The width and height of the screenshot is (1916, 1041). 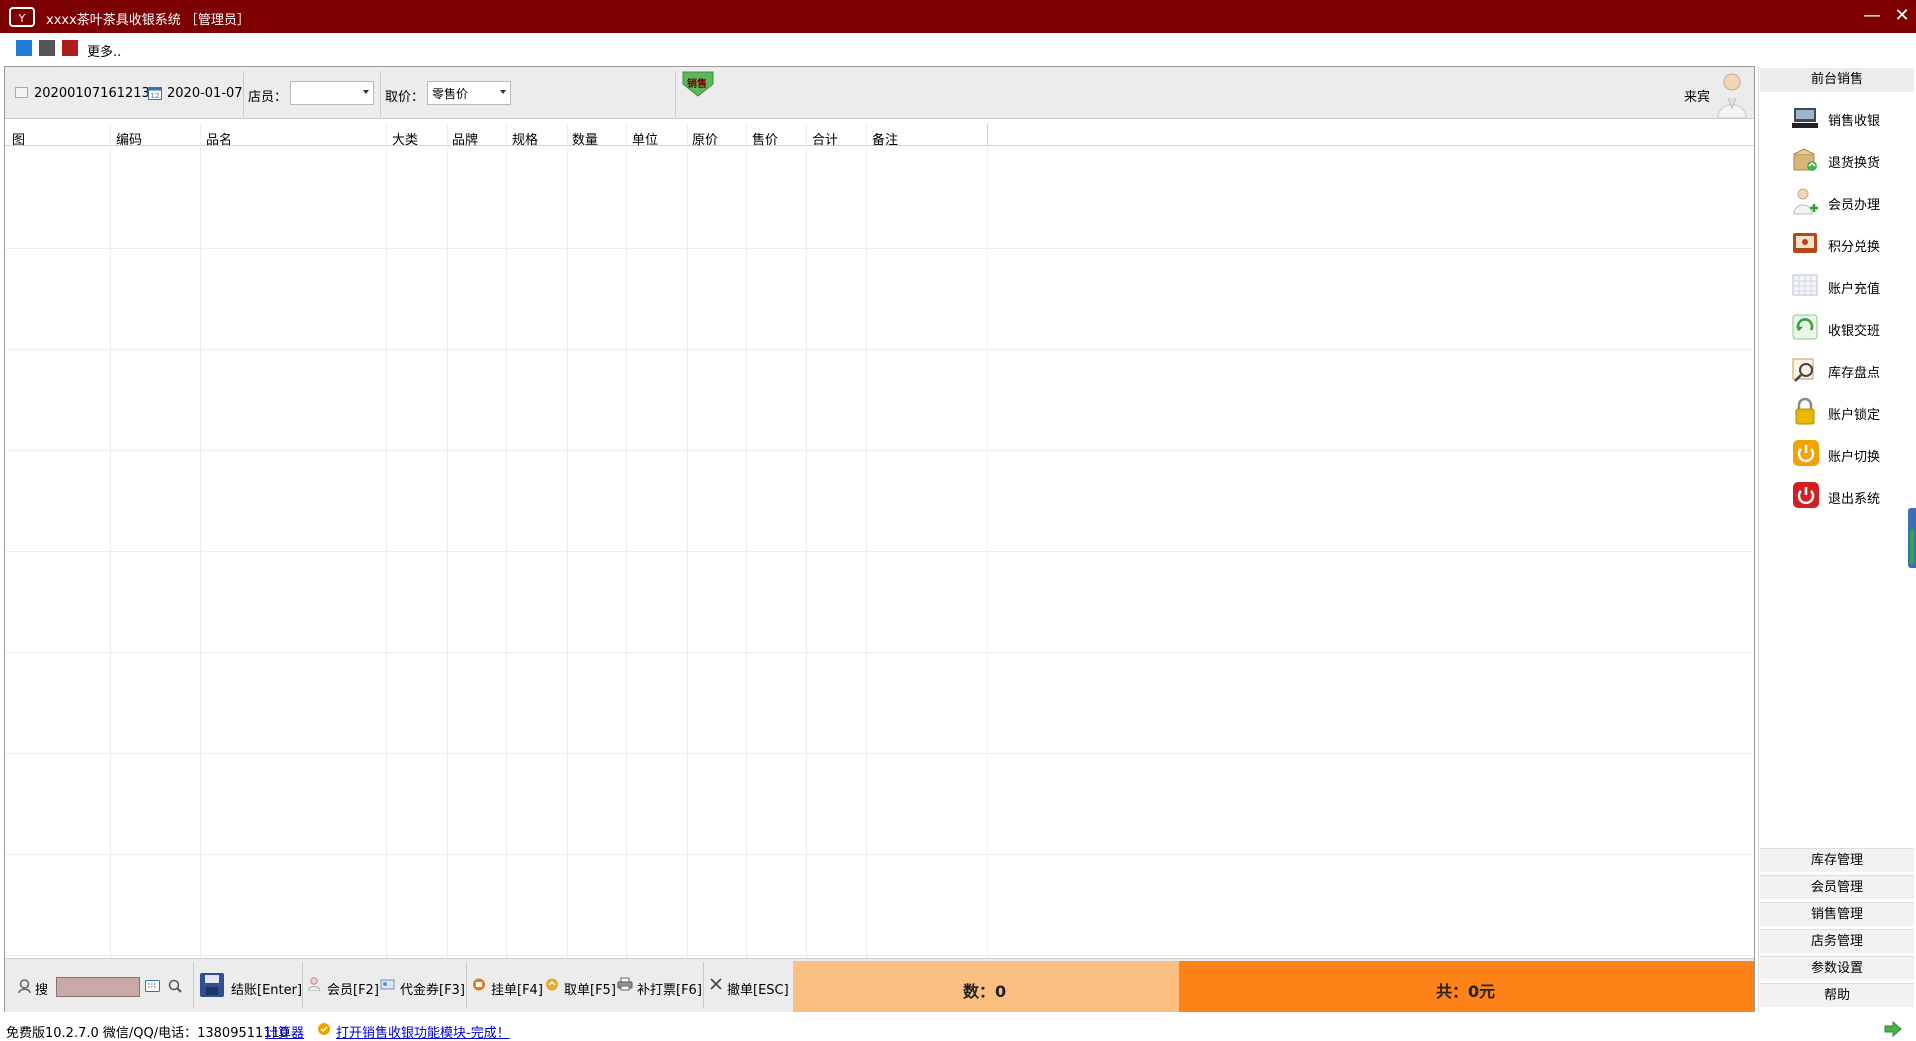 What do you see at coordinates (1837, 860) in the screenshot?
I see `sidebar-section-inventory: 库存管理` at bounding box center [1837, 860].